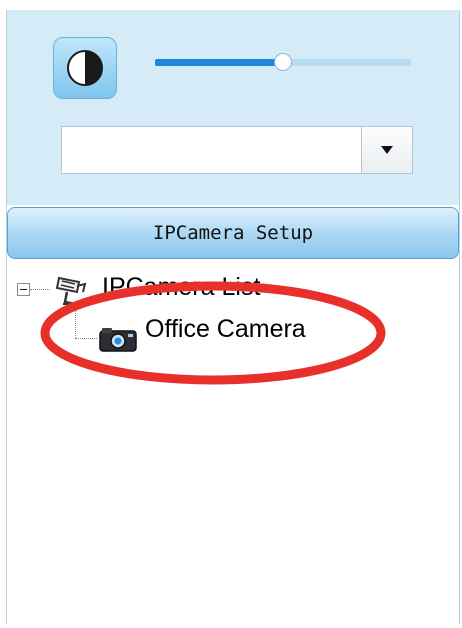 The image size is (462, 628). Describe the element at coordinates (71, 291) in the screenshot. I see `camera-list-icon` at that location.